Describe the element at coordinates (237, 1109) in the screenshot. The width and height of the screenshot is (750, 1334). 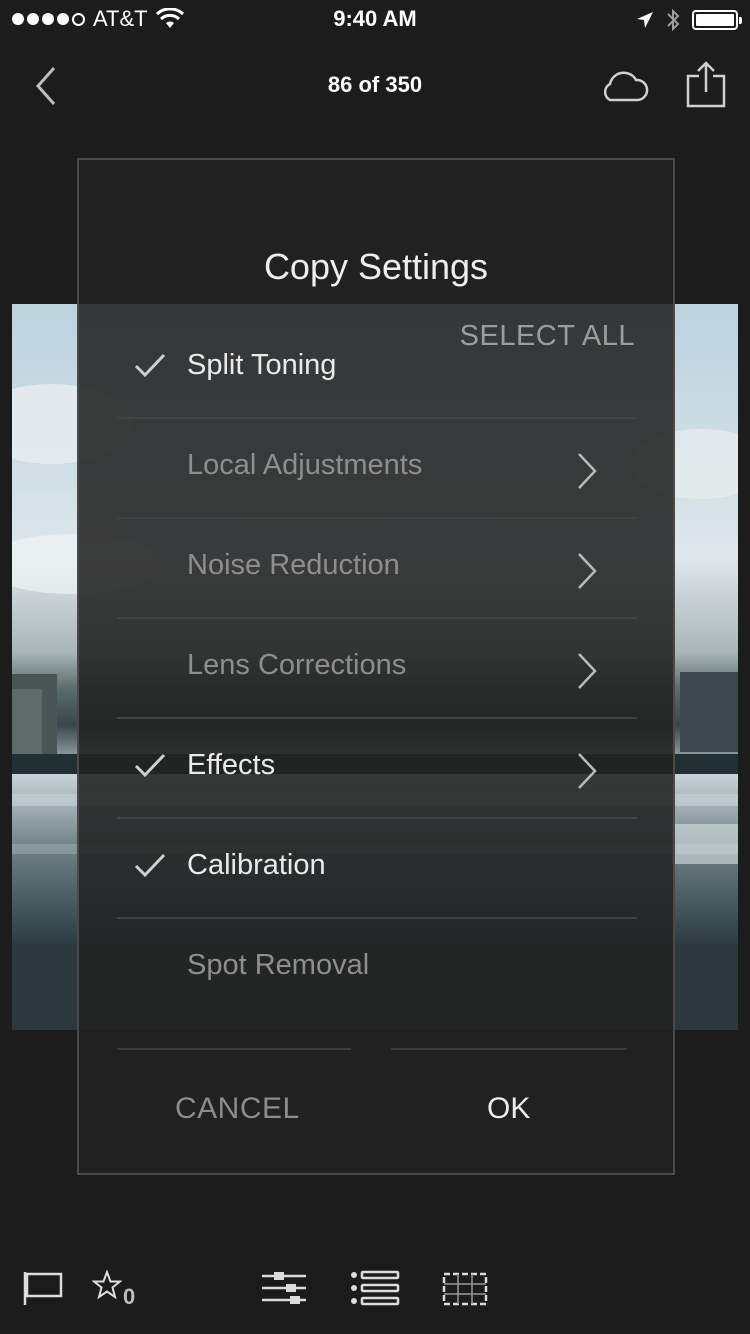
I see `cancel-button: CANCEL` at that location.